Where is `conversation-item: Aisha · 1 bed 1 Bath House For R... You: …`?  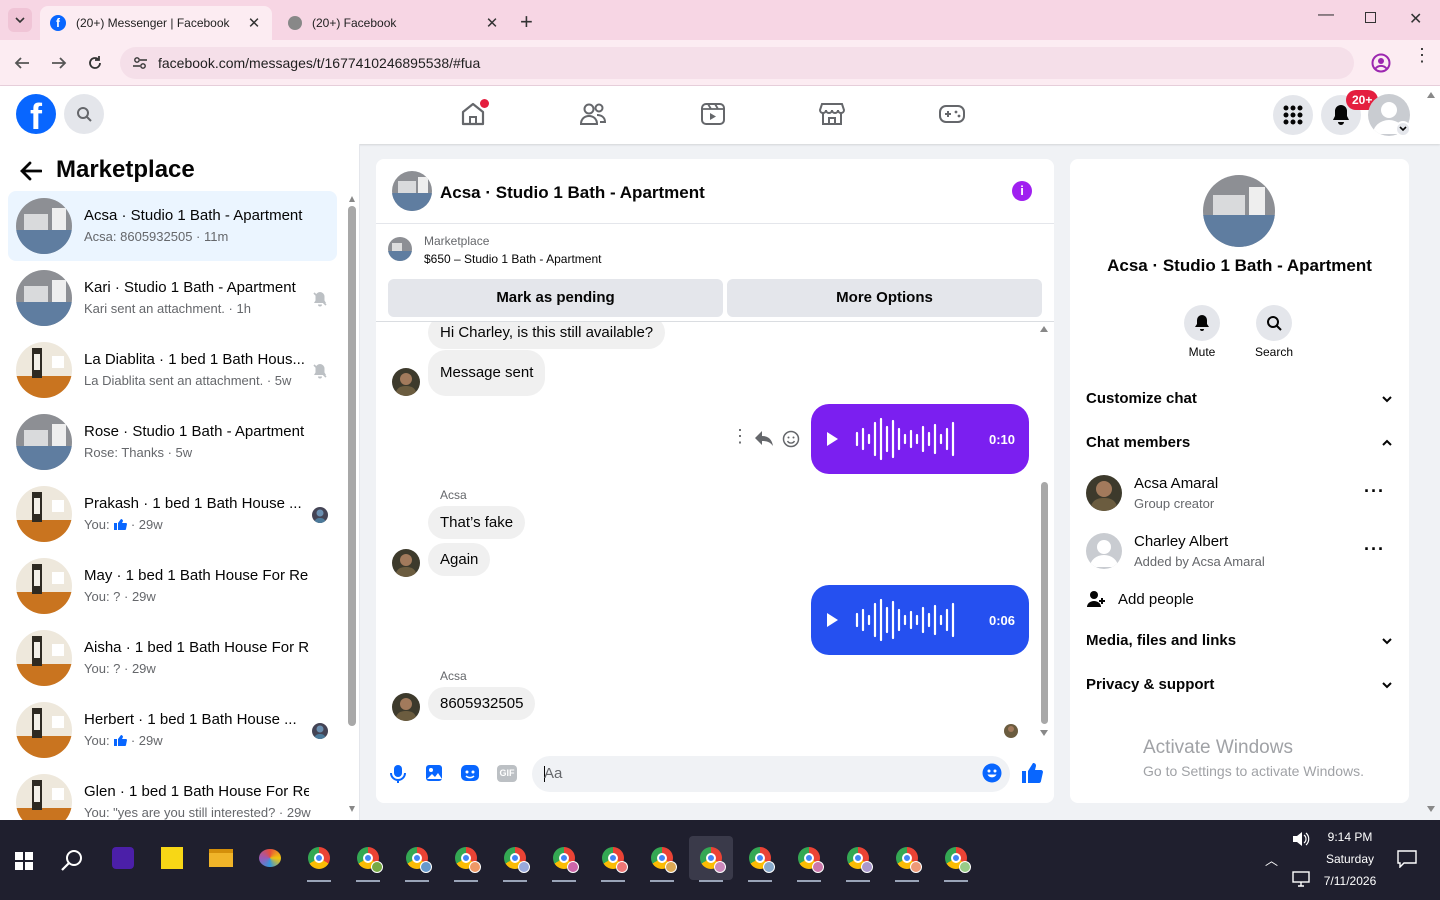
conversation-item: Aisha · 1 bed 1 Bath House For R... You: … is located at coordinates (172, 658).